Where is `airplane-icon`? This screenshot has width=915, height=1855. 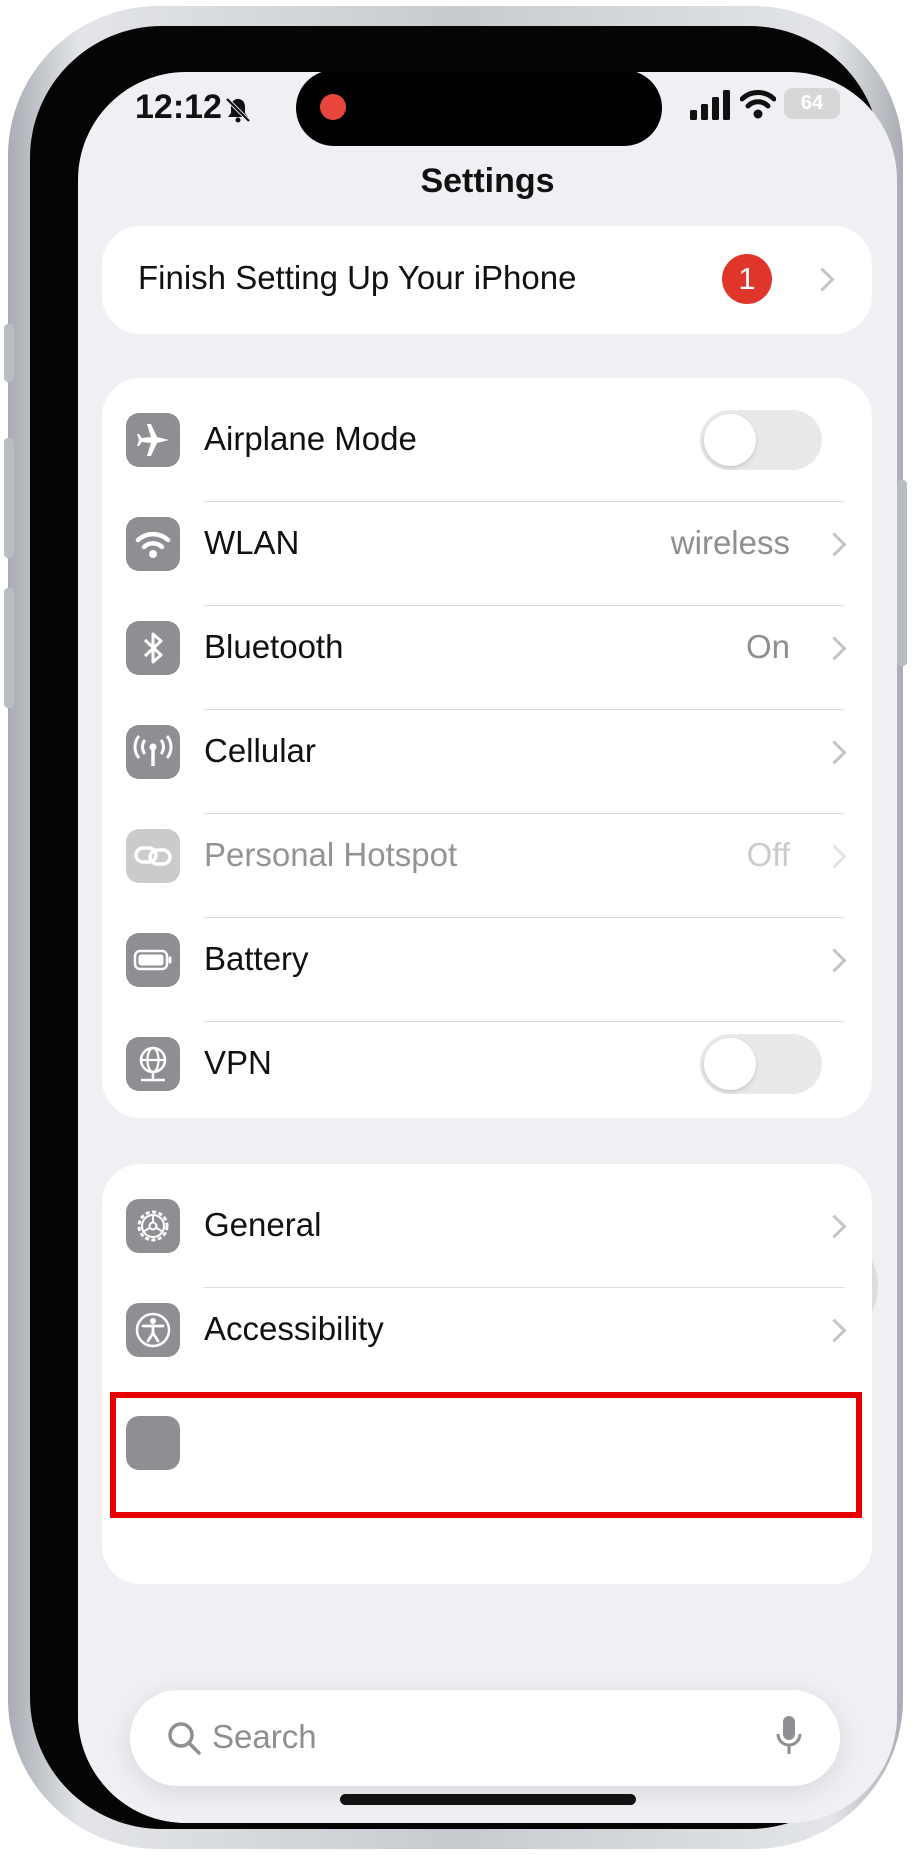 airplane-icon is located at coordinates (153, 440).